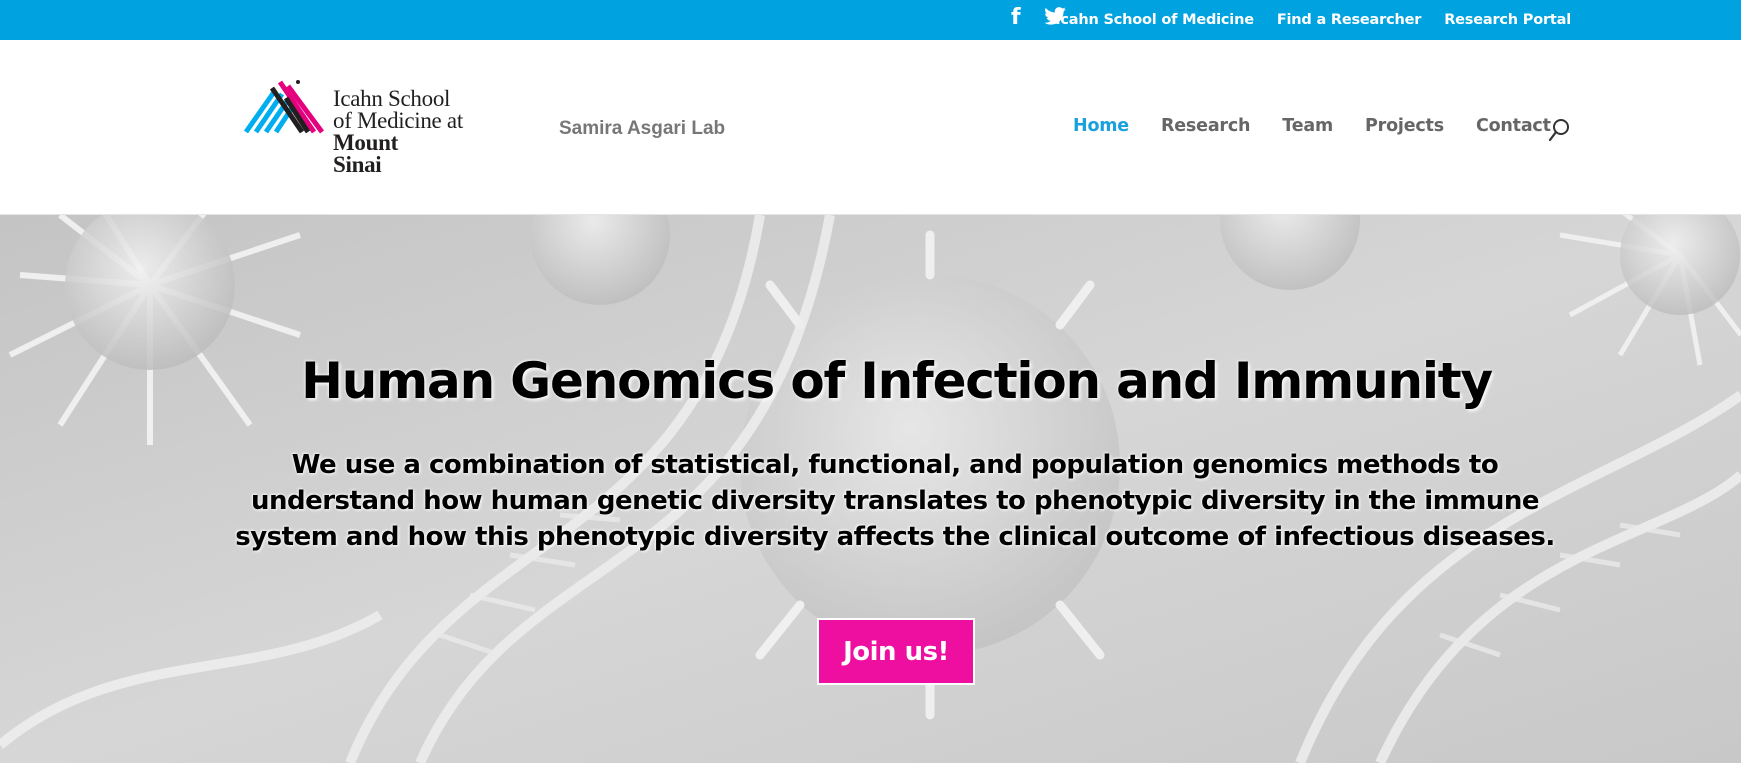 This screenshot has width=1741, height=763. What do you see at coordinates (1101, 126) in the screenshot?
I see `nav-item-home: Home` at bounding box center [1101, 126].